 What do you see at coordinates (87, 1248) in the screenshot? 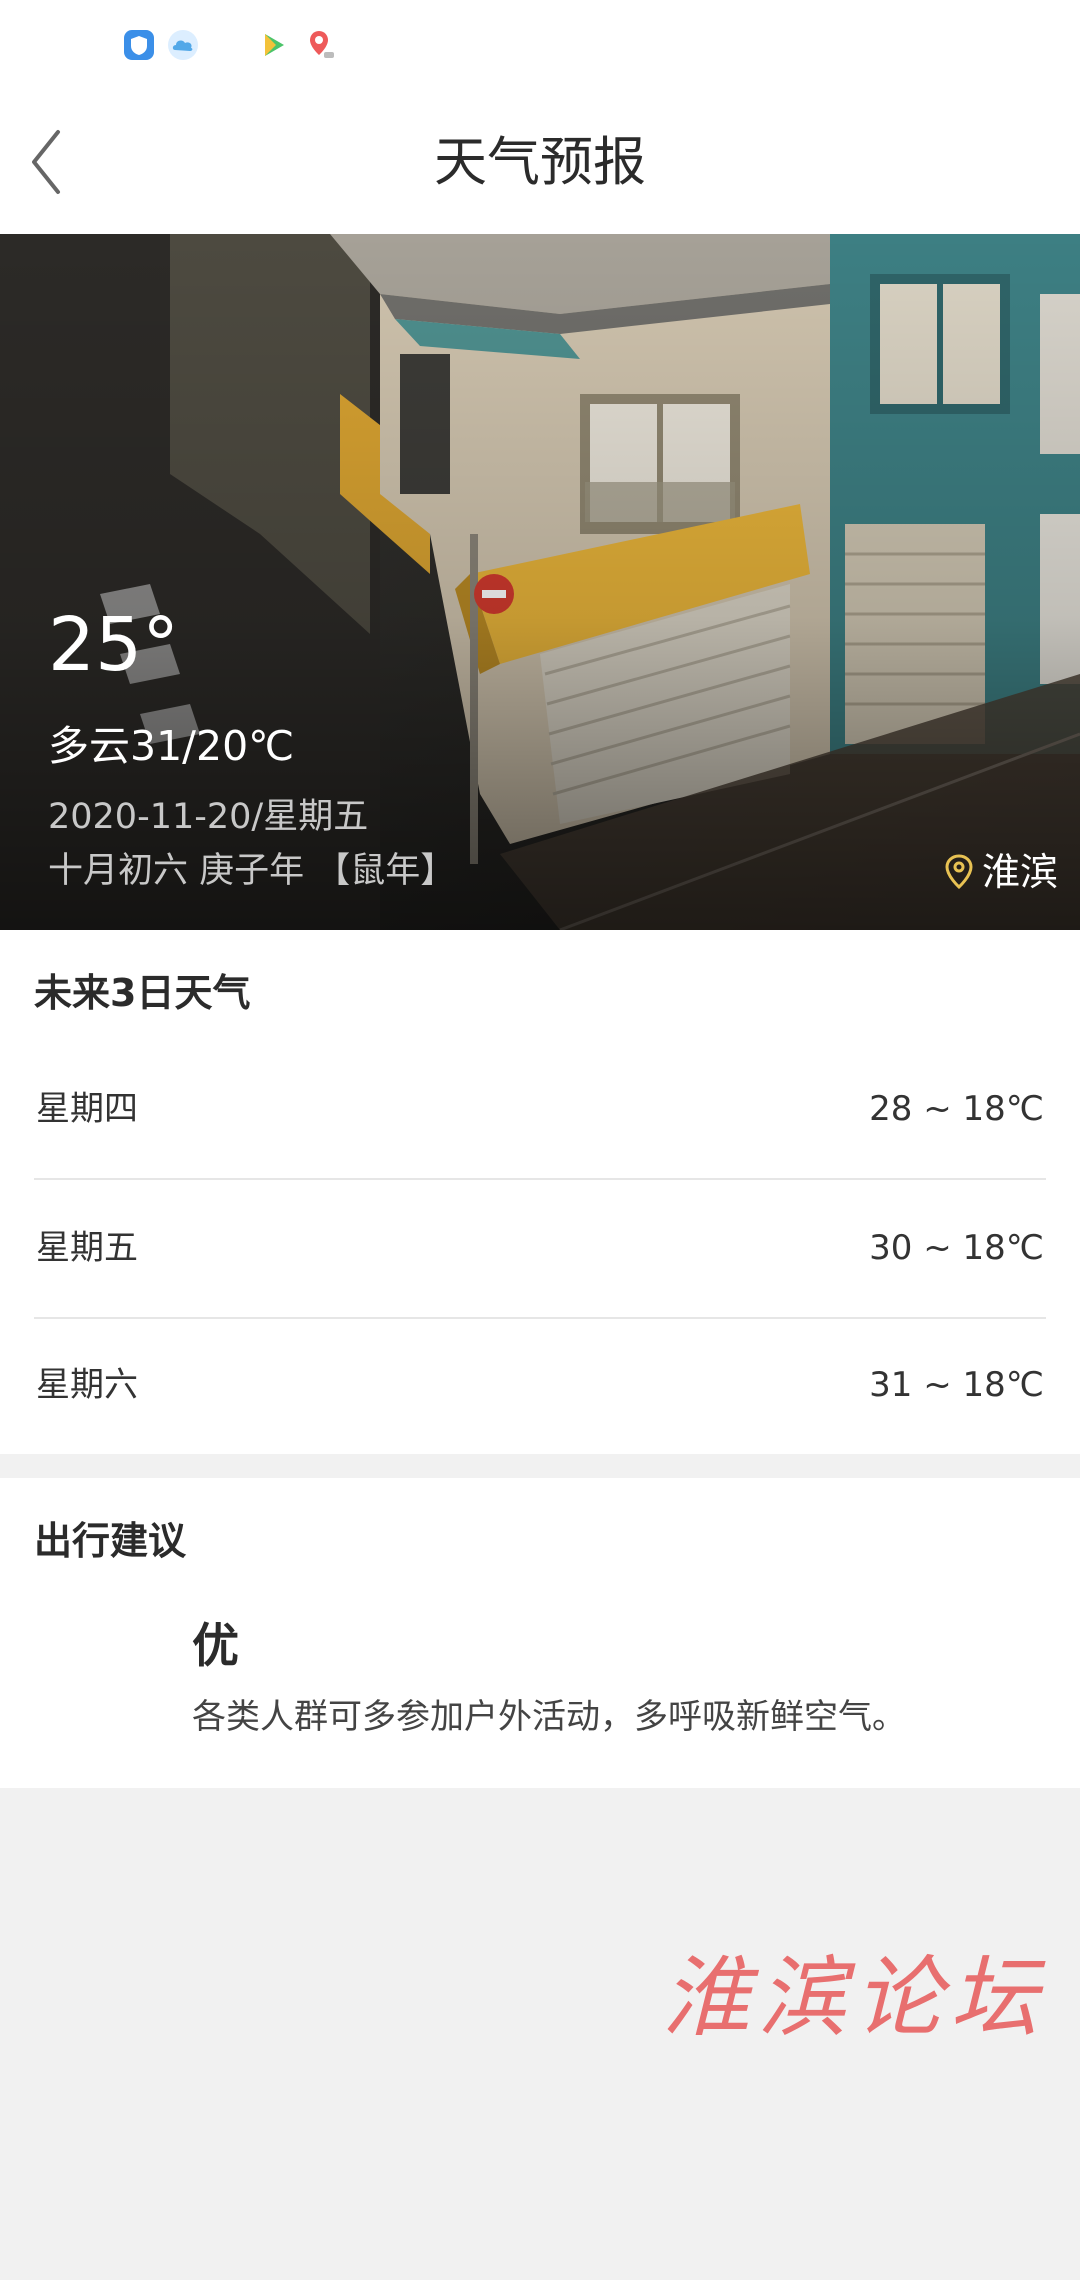
I see `forecast-day: 星期五` at bounding box center [87, 1248].